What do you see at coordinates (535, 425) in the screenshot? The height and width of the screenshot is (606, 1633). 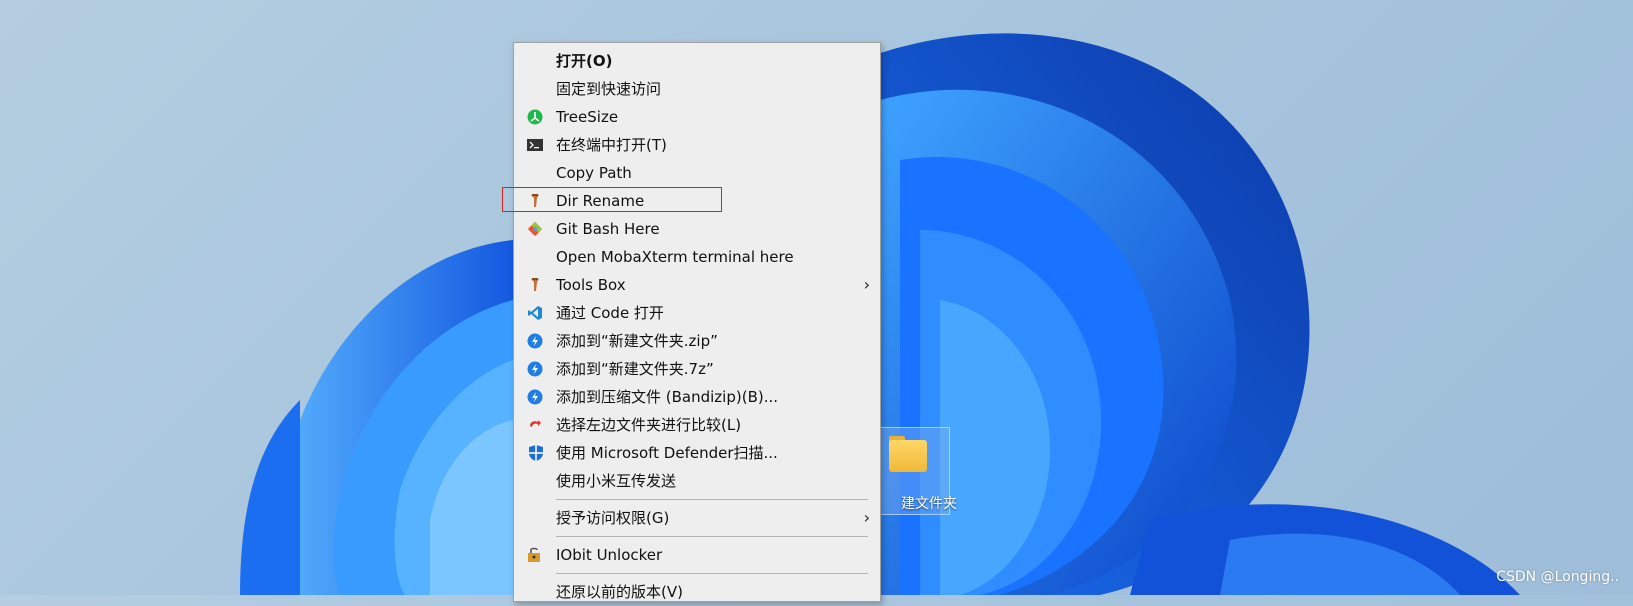 I see `compare-icon` at bounding box center [535, 425].